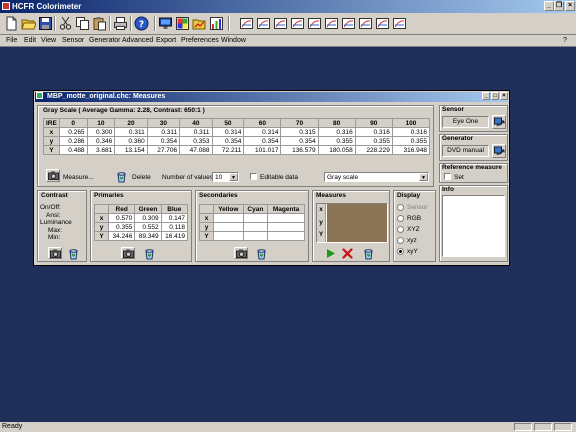  What do you see at coordinates (163, 150) in the screenshot?
I see `table-cell: 27.706` at bounding box center [163, 150].